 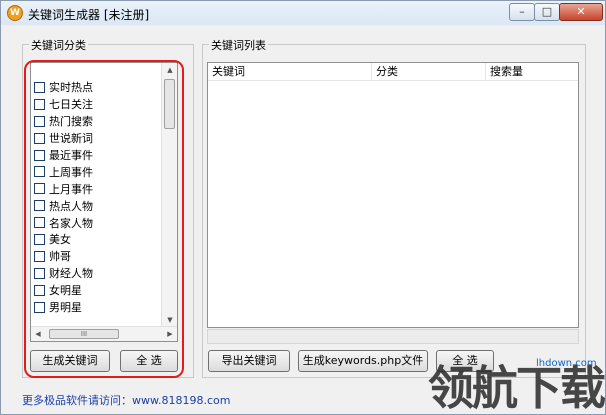 What do you see at coordinates (363, 361) in the screenshot?
I see `generate-php-file-button: 生成keywords.php文件` at bounding box center [363, 361].